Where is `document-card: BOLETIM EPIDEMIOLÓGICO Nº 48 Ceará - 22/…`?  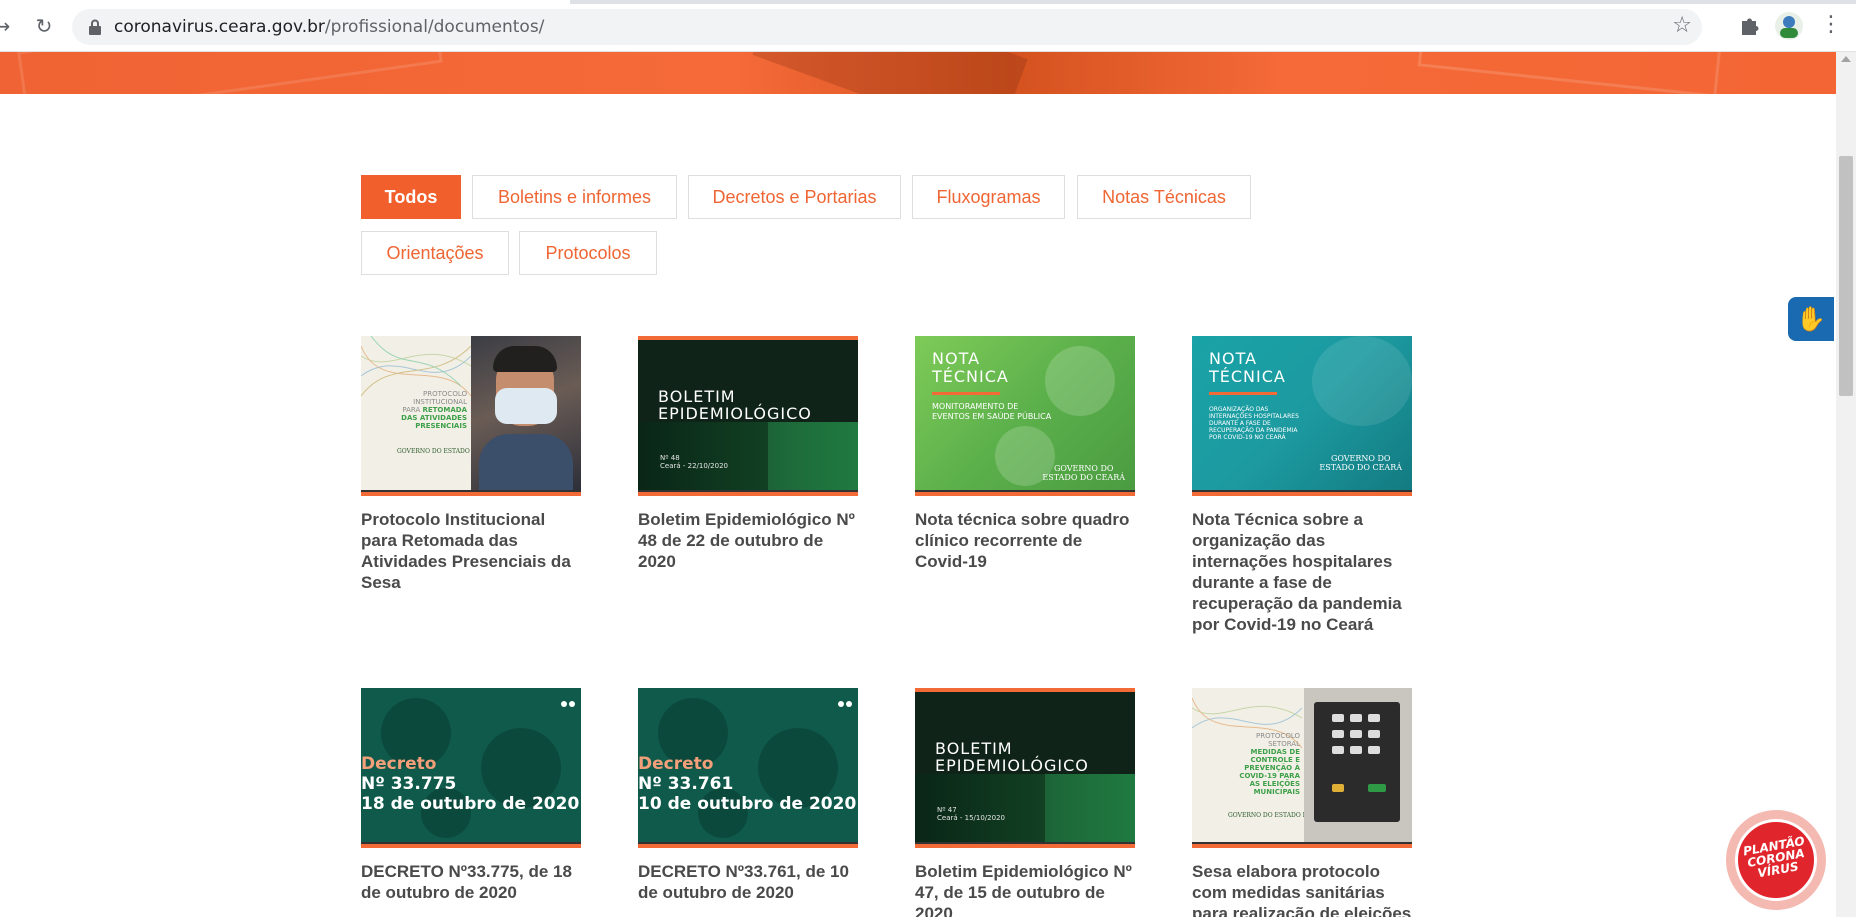 document-card: BOLETIM EPIDEMIOLÓGICO Nº 48 Ceará - 22/… is located at coordinates (748, 454).